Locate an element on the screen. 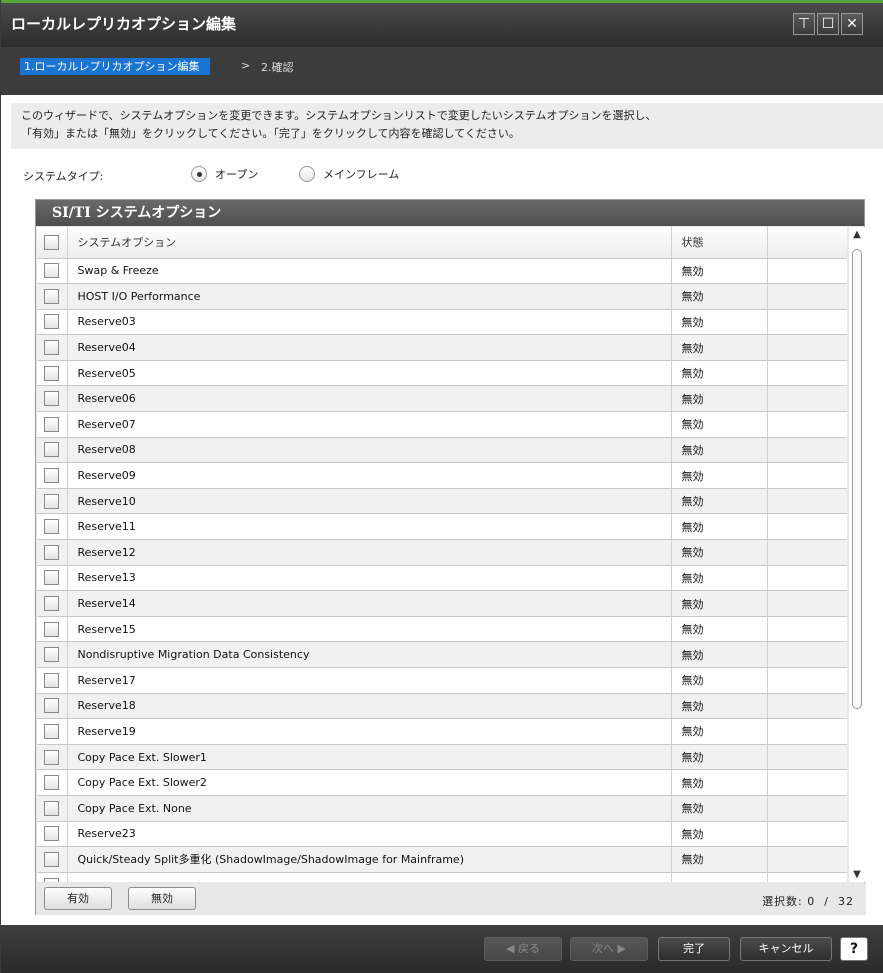  table-row: Reserve05 無効 is located at coordinates (442, 373).